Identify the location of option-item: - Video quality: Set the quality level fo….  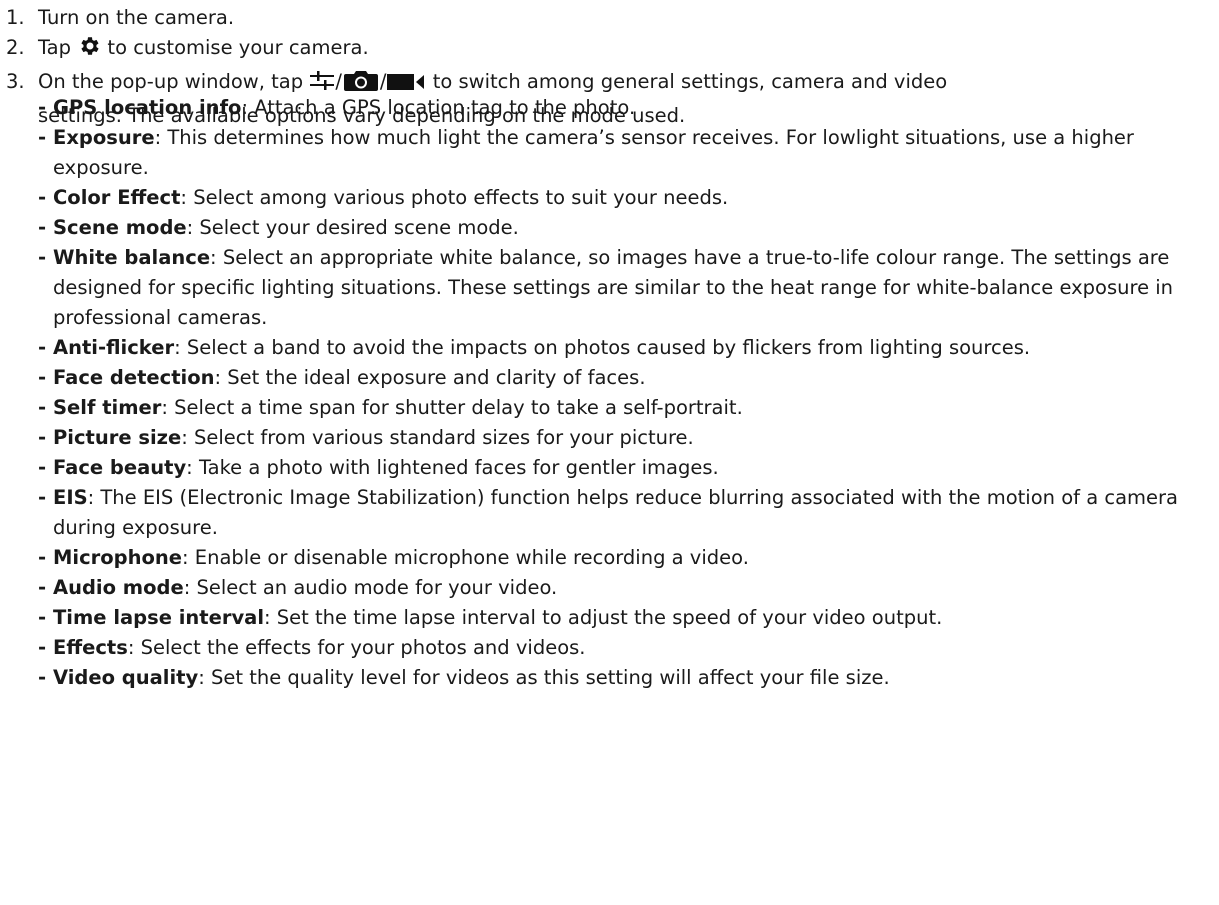
(600, 678).